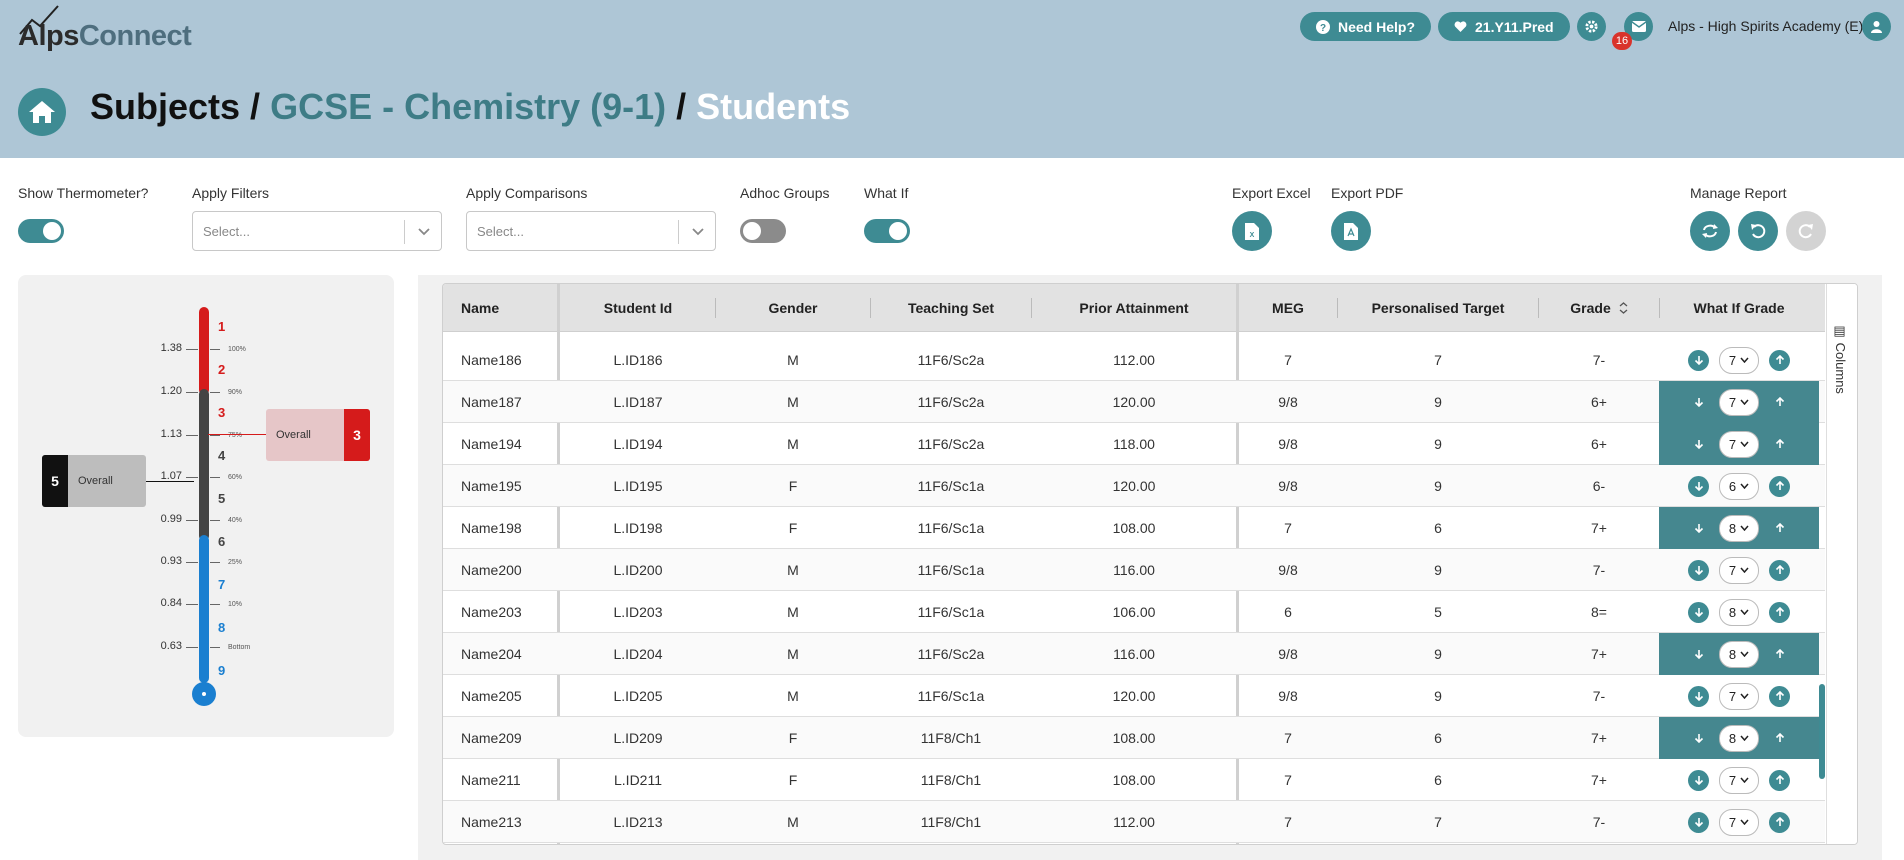 This screenshot has width=1904, height=860. I want to click on logo: AlpsConnect, so click(105, 36).